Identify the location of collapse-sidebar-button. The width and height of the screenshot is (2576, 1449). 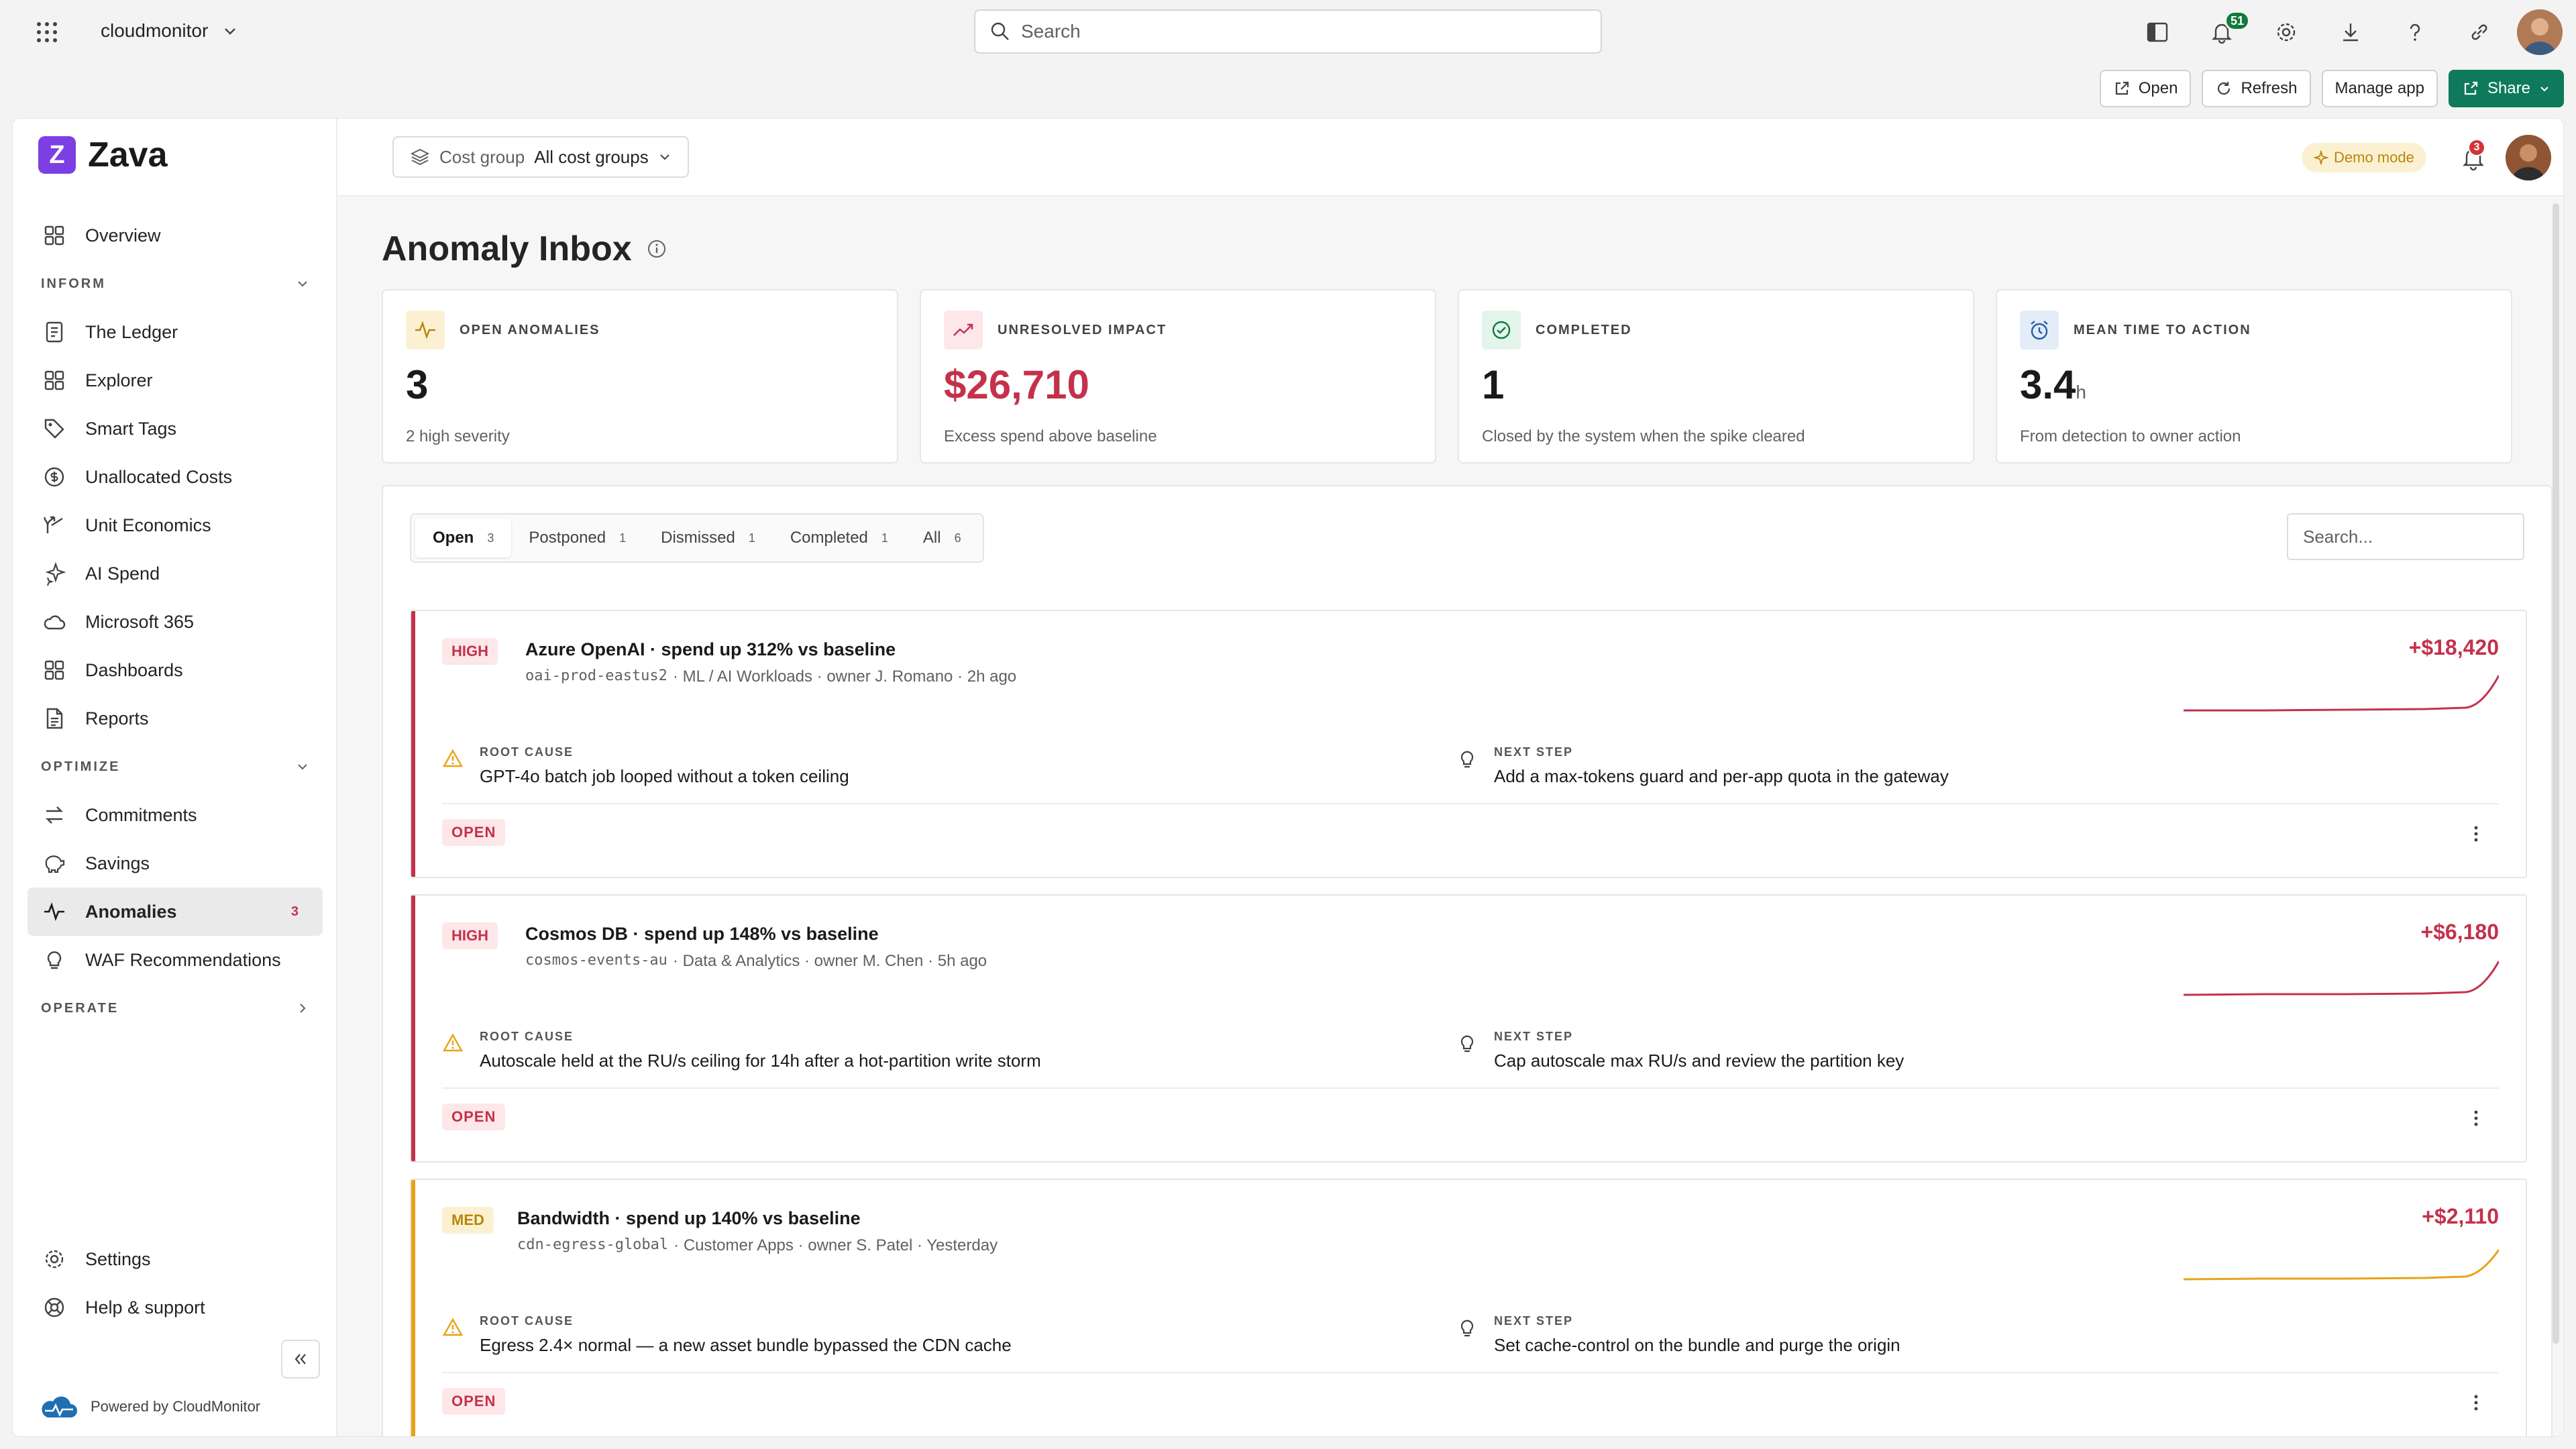
(300, 1359).